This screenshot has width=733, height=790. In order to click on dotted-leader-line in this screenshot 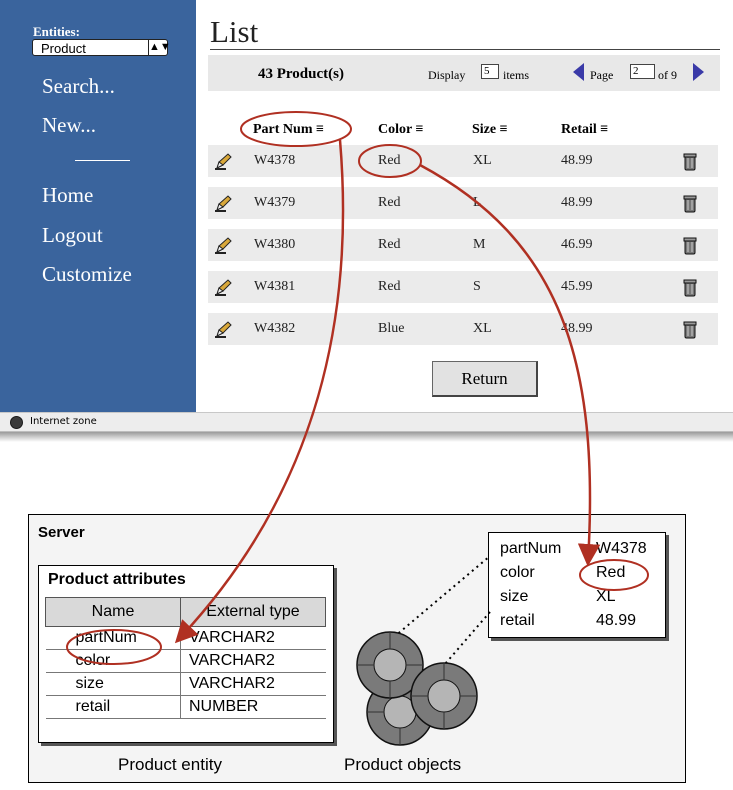, I will do `click(442, 596)`.